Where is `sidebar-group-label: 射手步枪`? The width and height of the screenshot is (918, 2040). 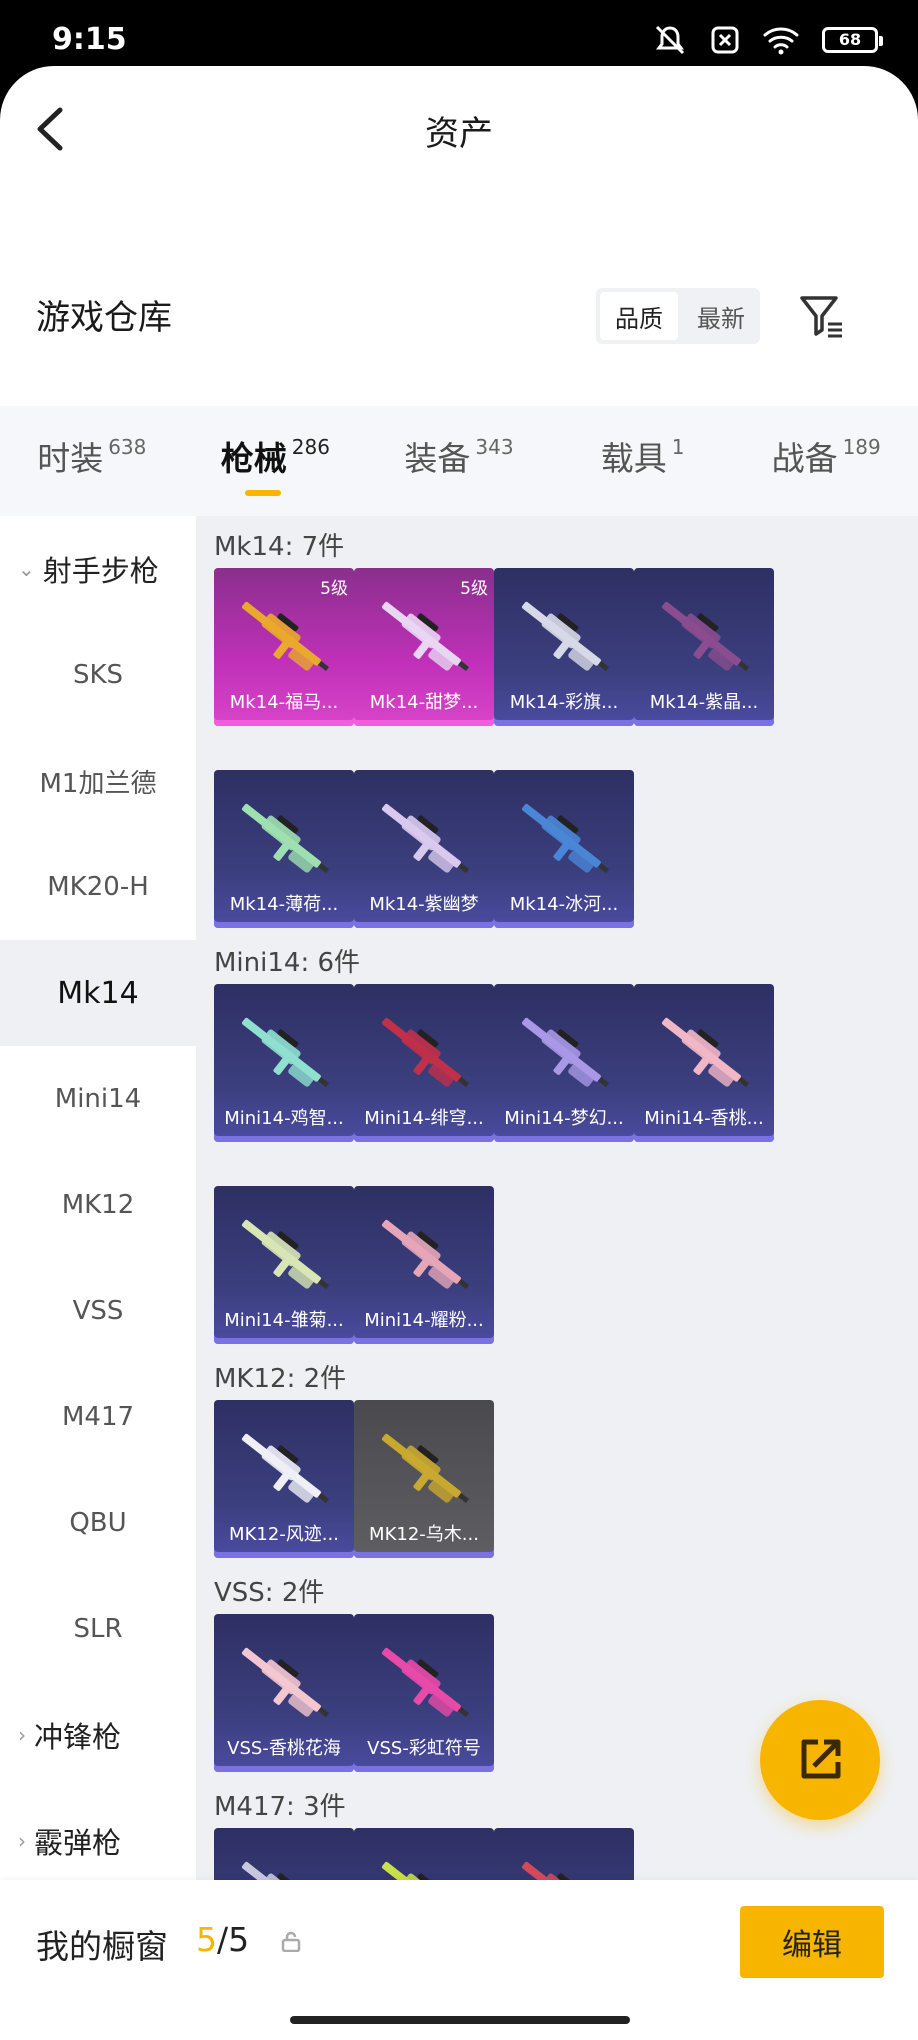 sidebar-group-label: 射手步枪 is located at coordinates (100, 571).